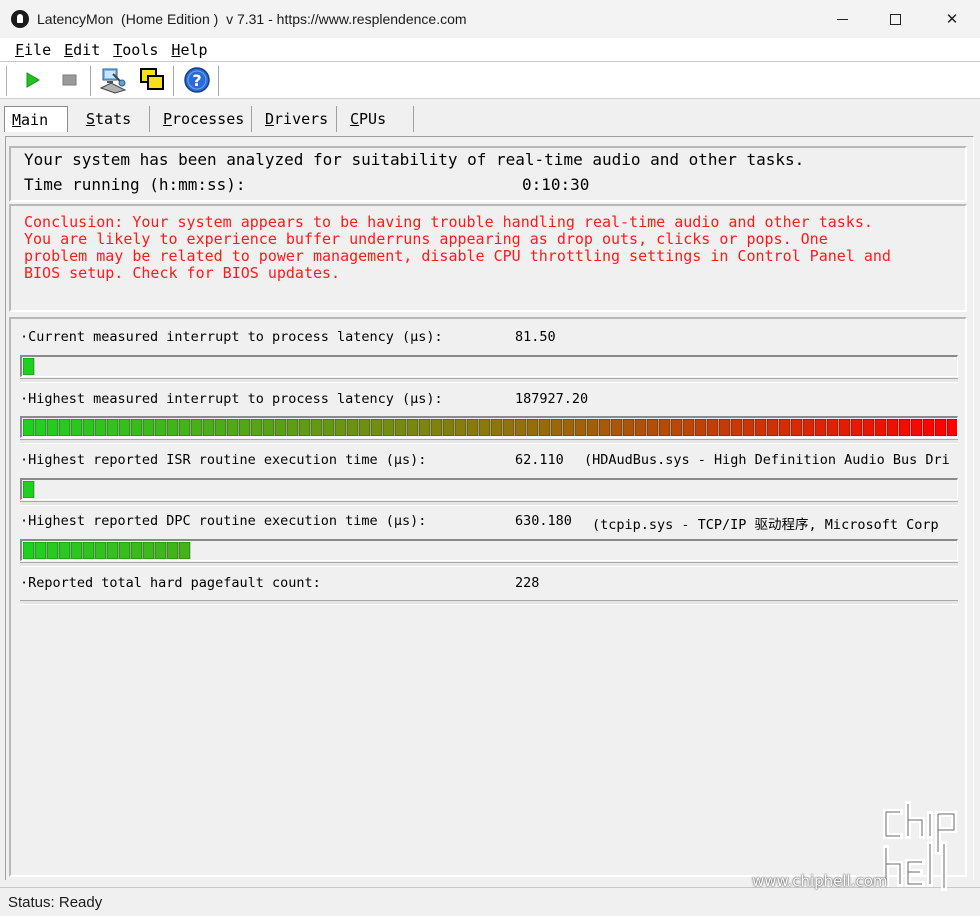 The image size is (980, 916). I want to click on help-icon: ?, so click(197, 80).